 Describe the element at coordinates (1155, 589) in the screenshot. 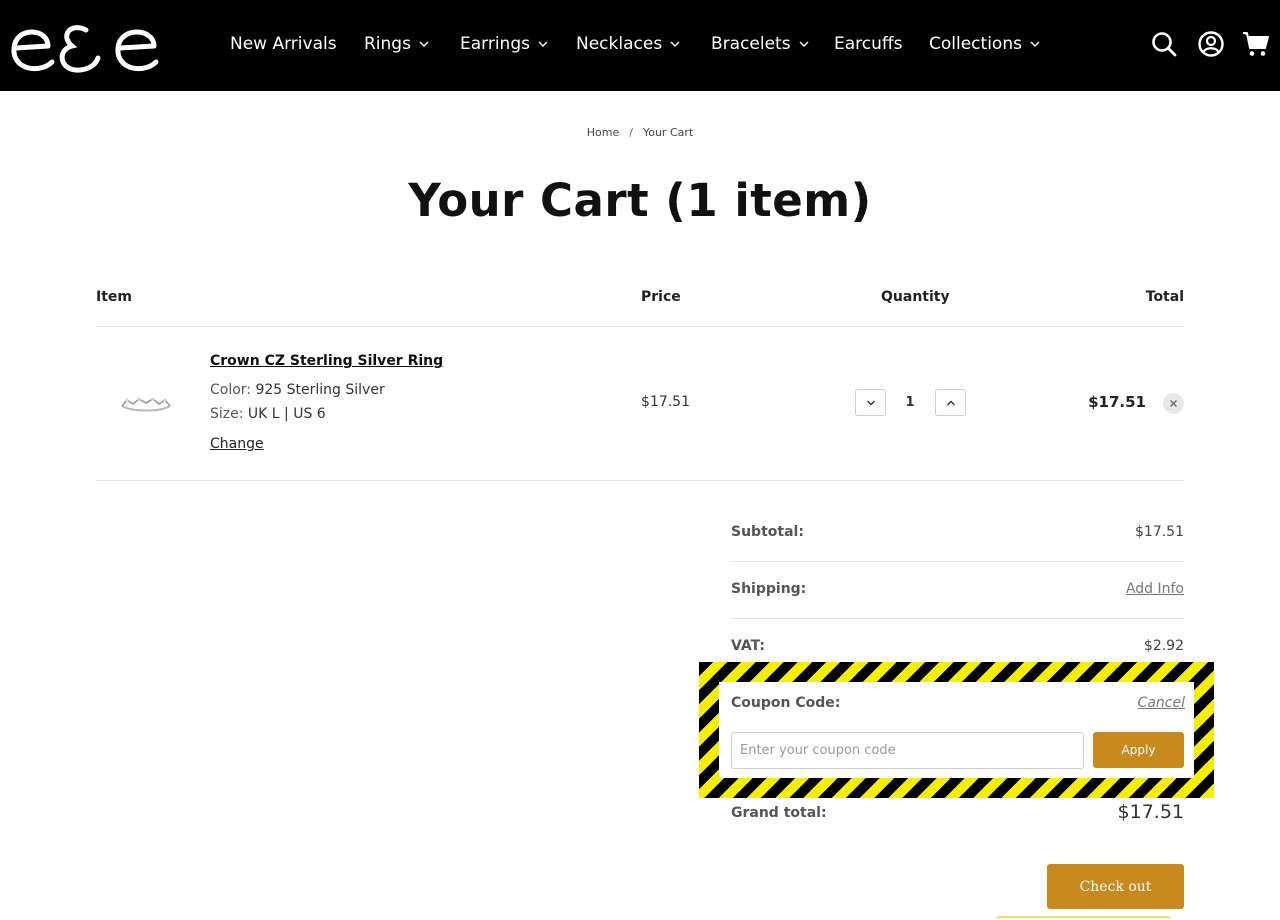

I see `shipping-add-info-link: Add Info` at that location.